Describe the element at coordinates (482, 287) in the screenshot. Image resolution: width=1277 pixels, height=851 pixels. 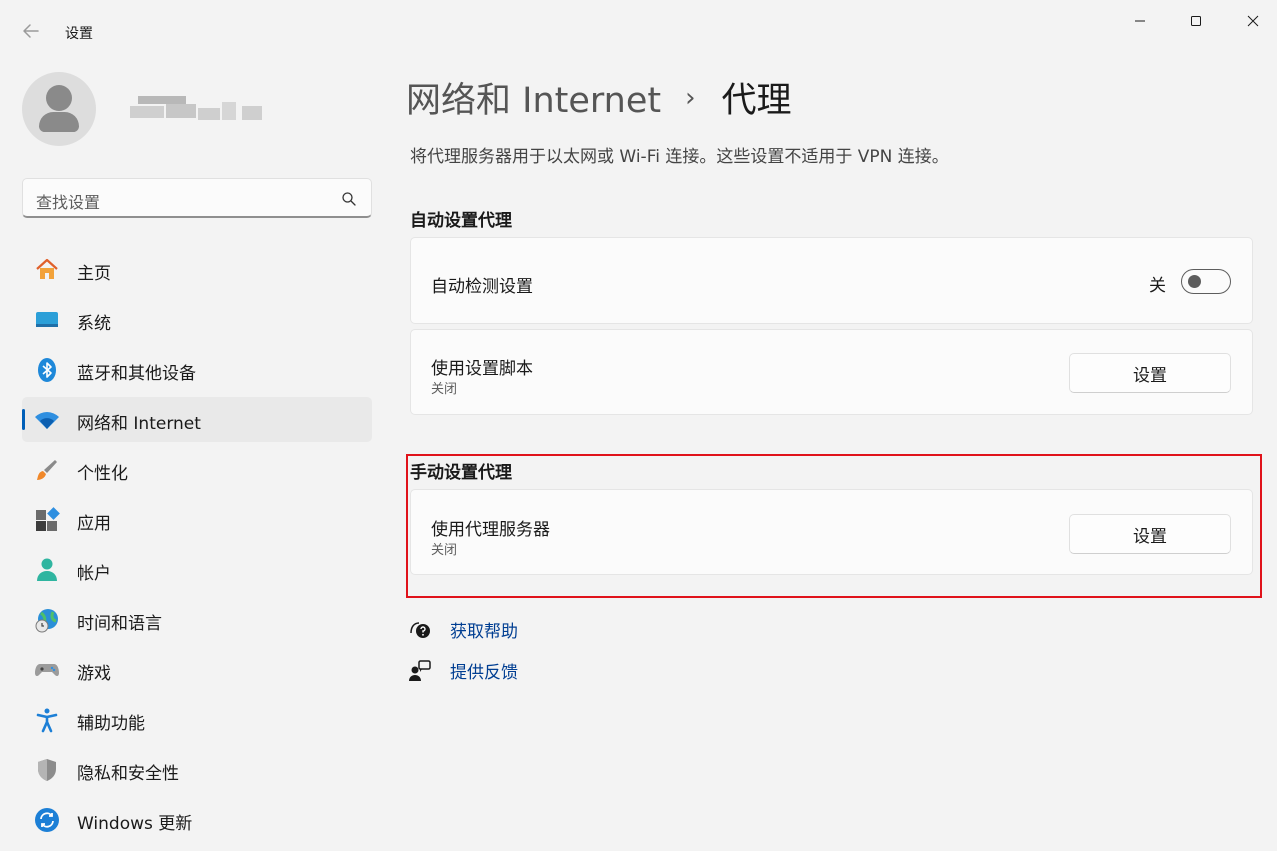
I see `auto-detect-label: 自动检测设置` at that location.